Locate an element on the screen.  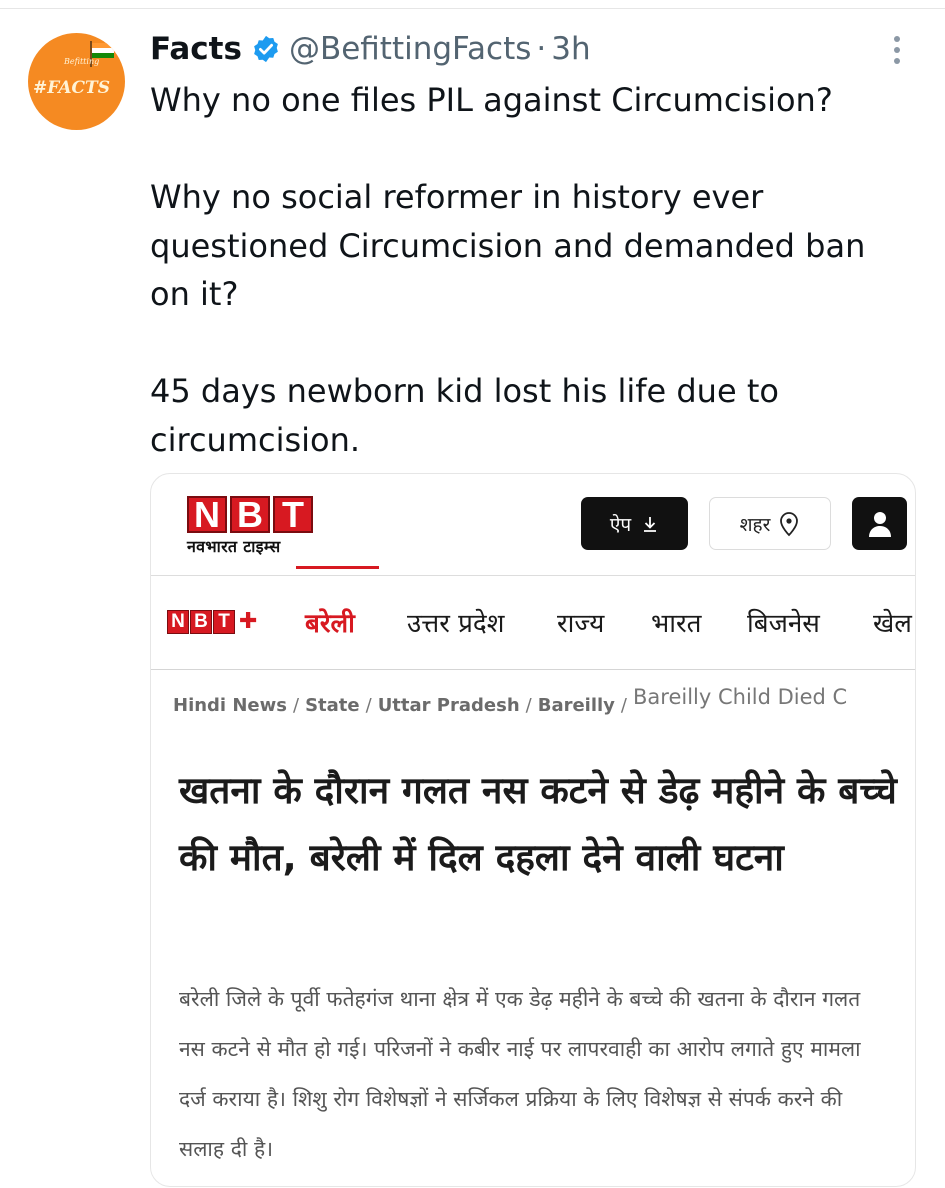
nav-nbt-logo: N B T ✚ is located at coordinates (212, 621).